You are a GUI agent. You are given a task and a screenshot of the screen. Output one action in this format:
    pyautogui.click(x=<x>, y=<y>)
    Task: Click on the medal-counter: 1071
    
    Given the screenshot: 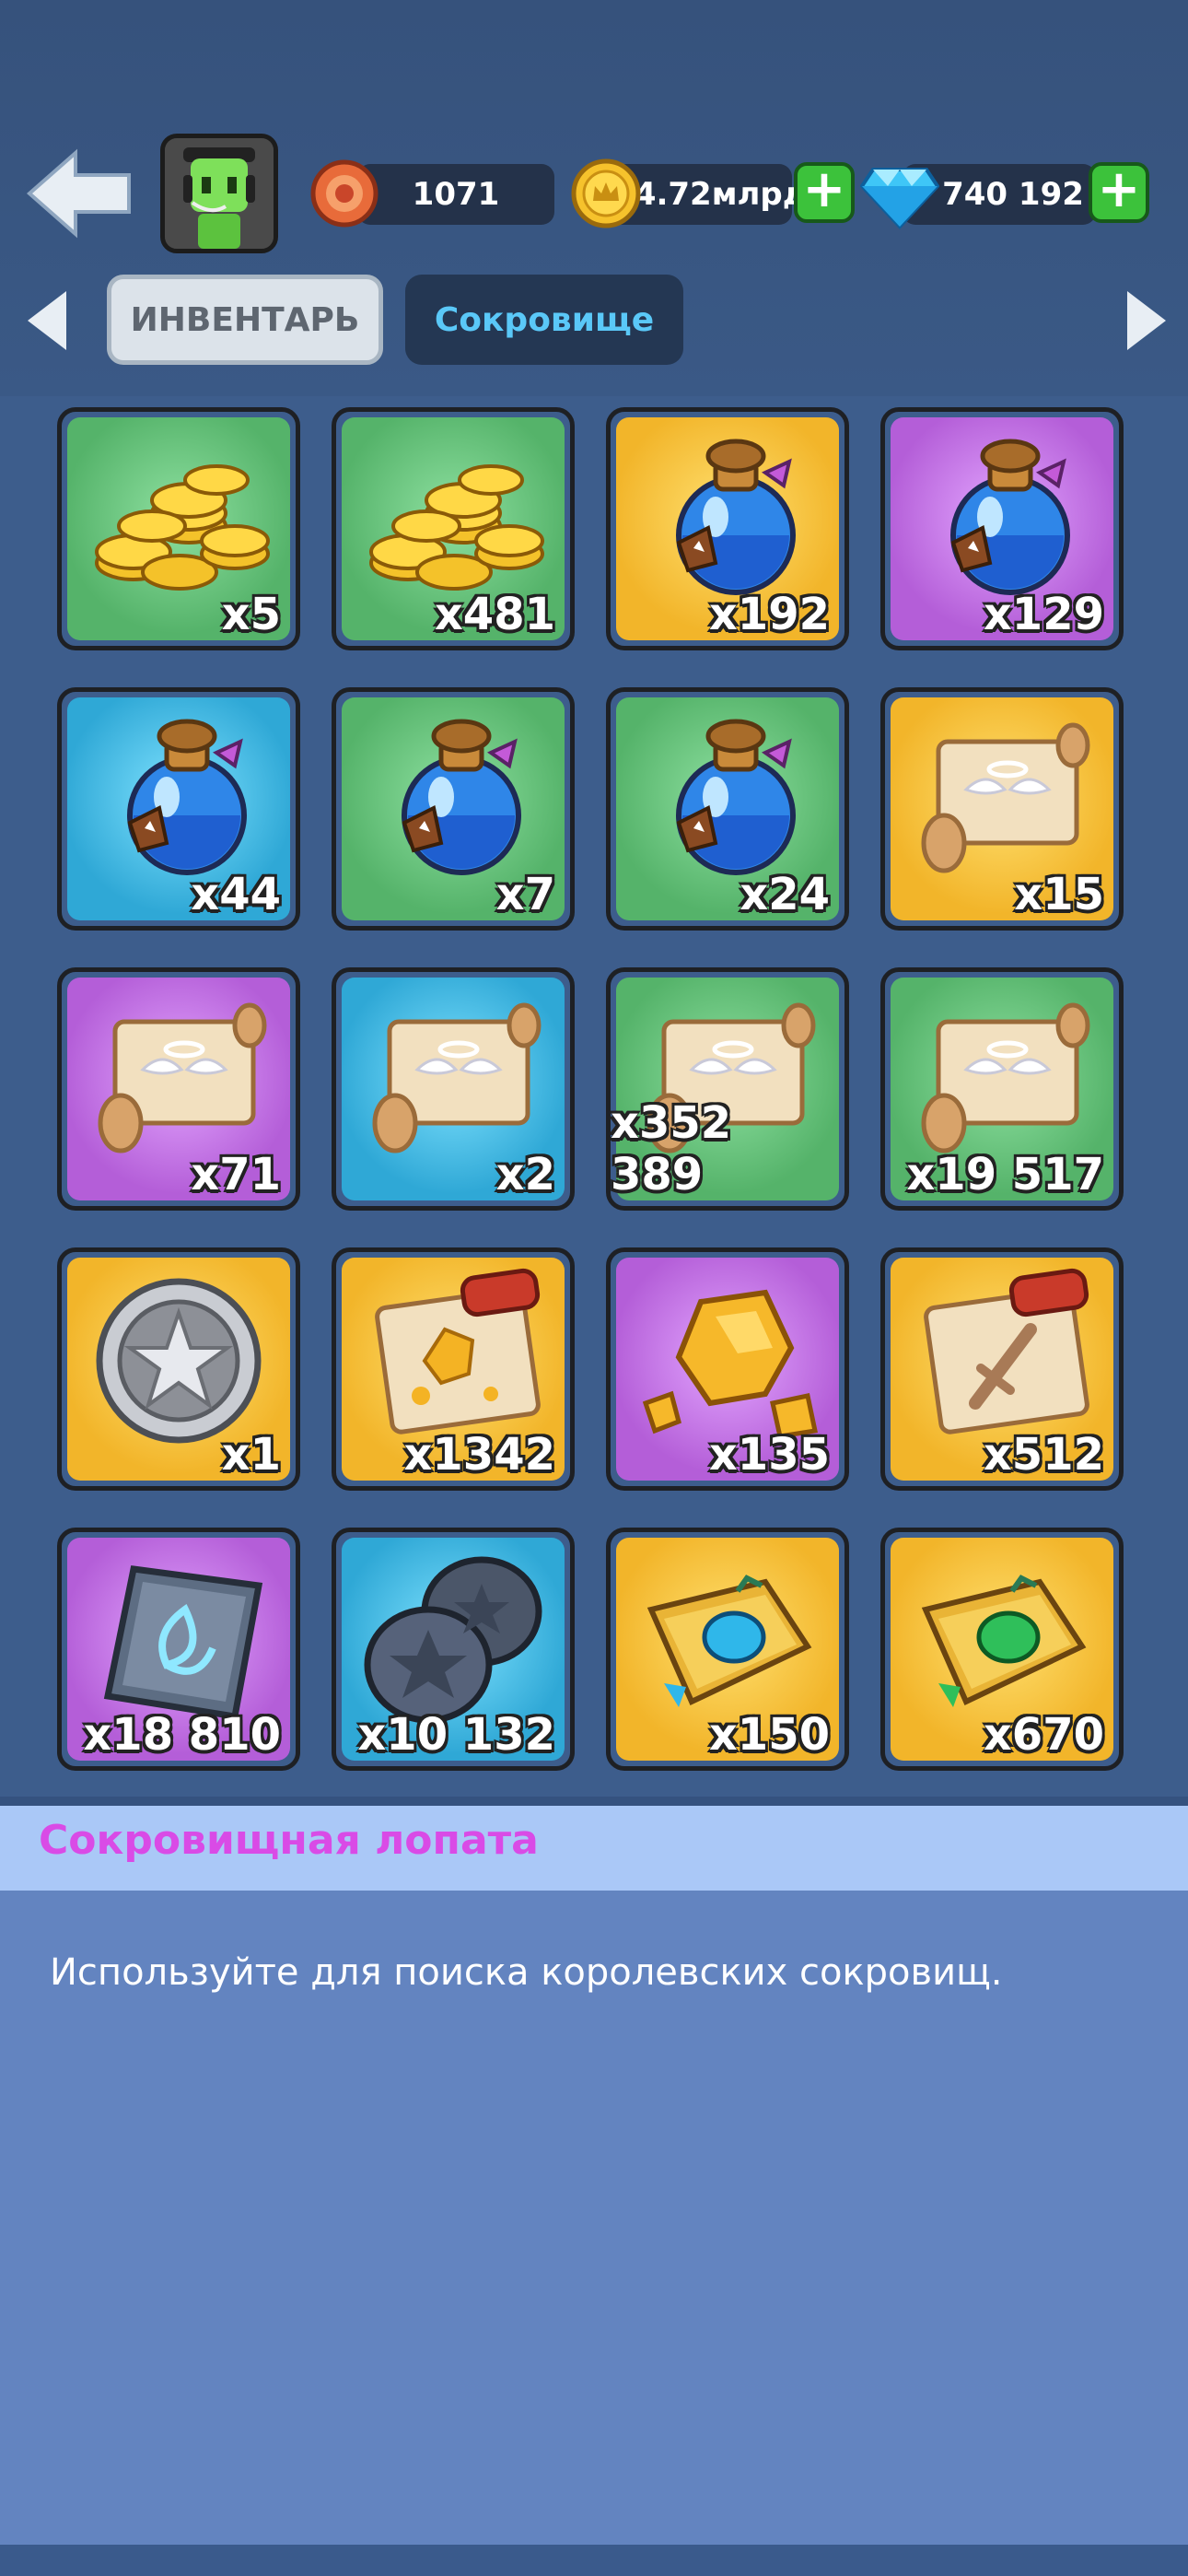 What is the action you would take?
    pyautogui.click(x=455, y=195)
    